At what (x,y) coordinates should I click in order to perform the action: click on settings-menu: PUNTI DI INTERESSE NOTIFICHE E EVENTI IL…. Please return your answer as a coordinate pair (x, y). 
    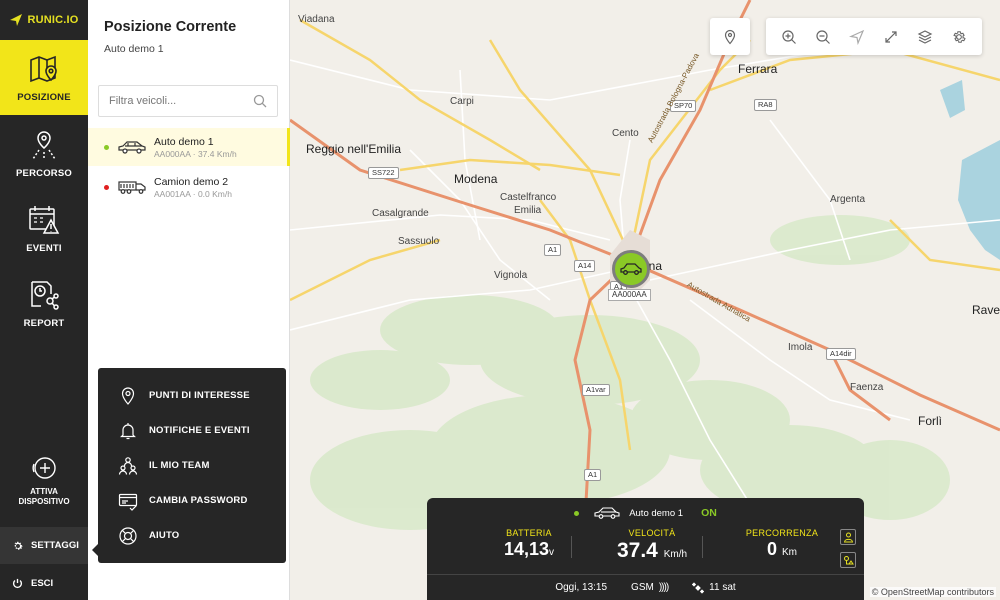
    Looking at the image, I should click on (189, 465).